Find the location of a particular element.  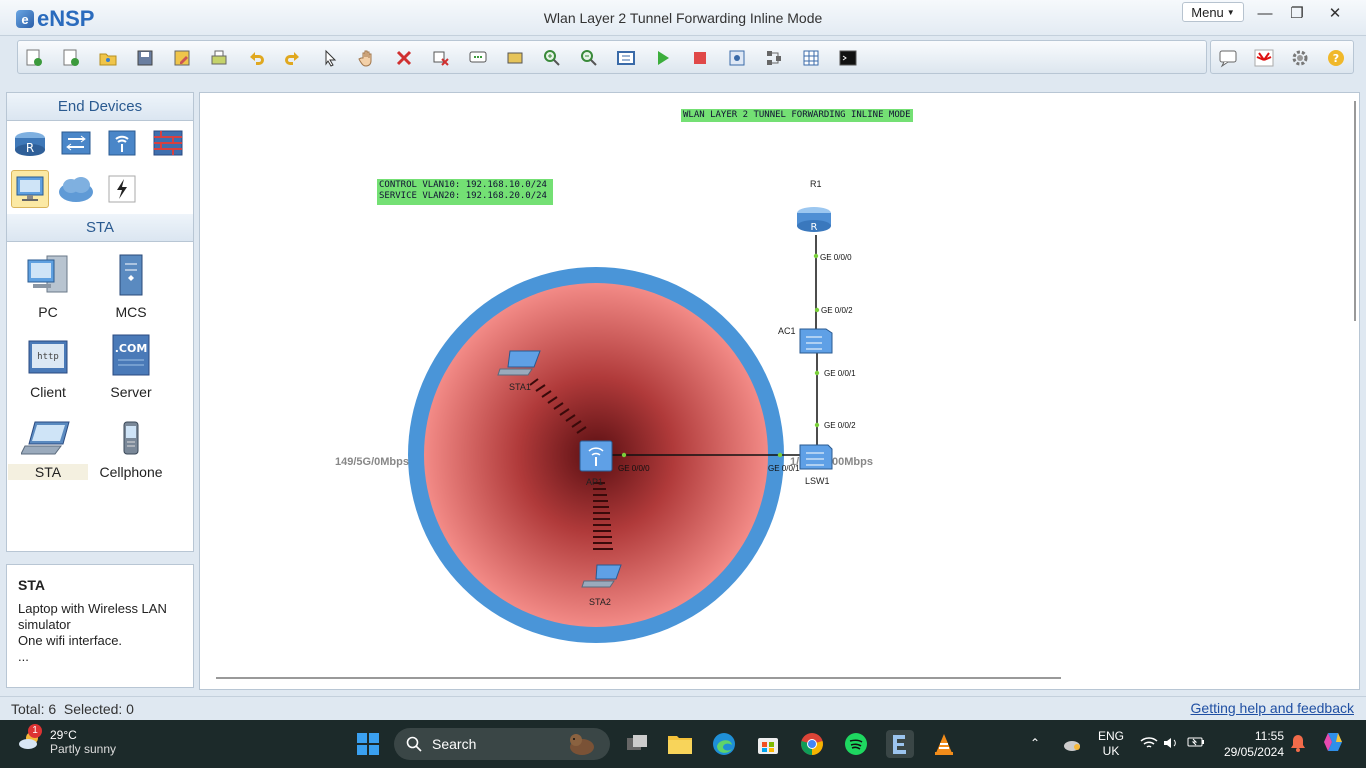

vertical-scrollbar is located at coordinates (1355, 211).